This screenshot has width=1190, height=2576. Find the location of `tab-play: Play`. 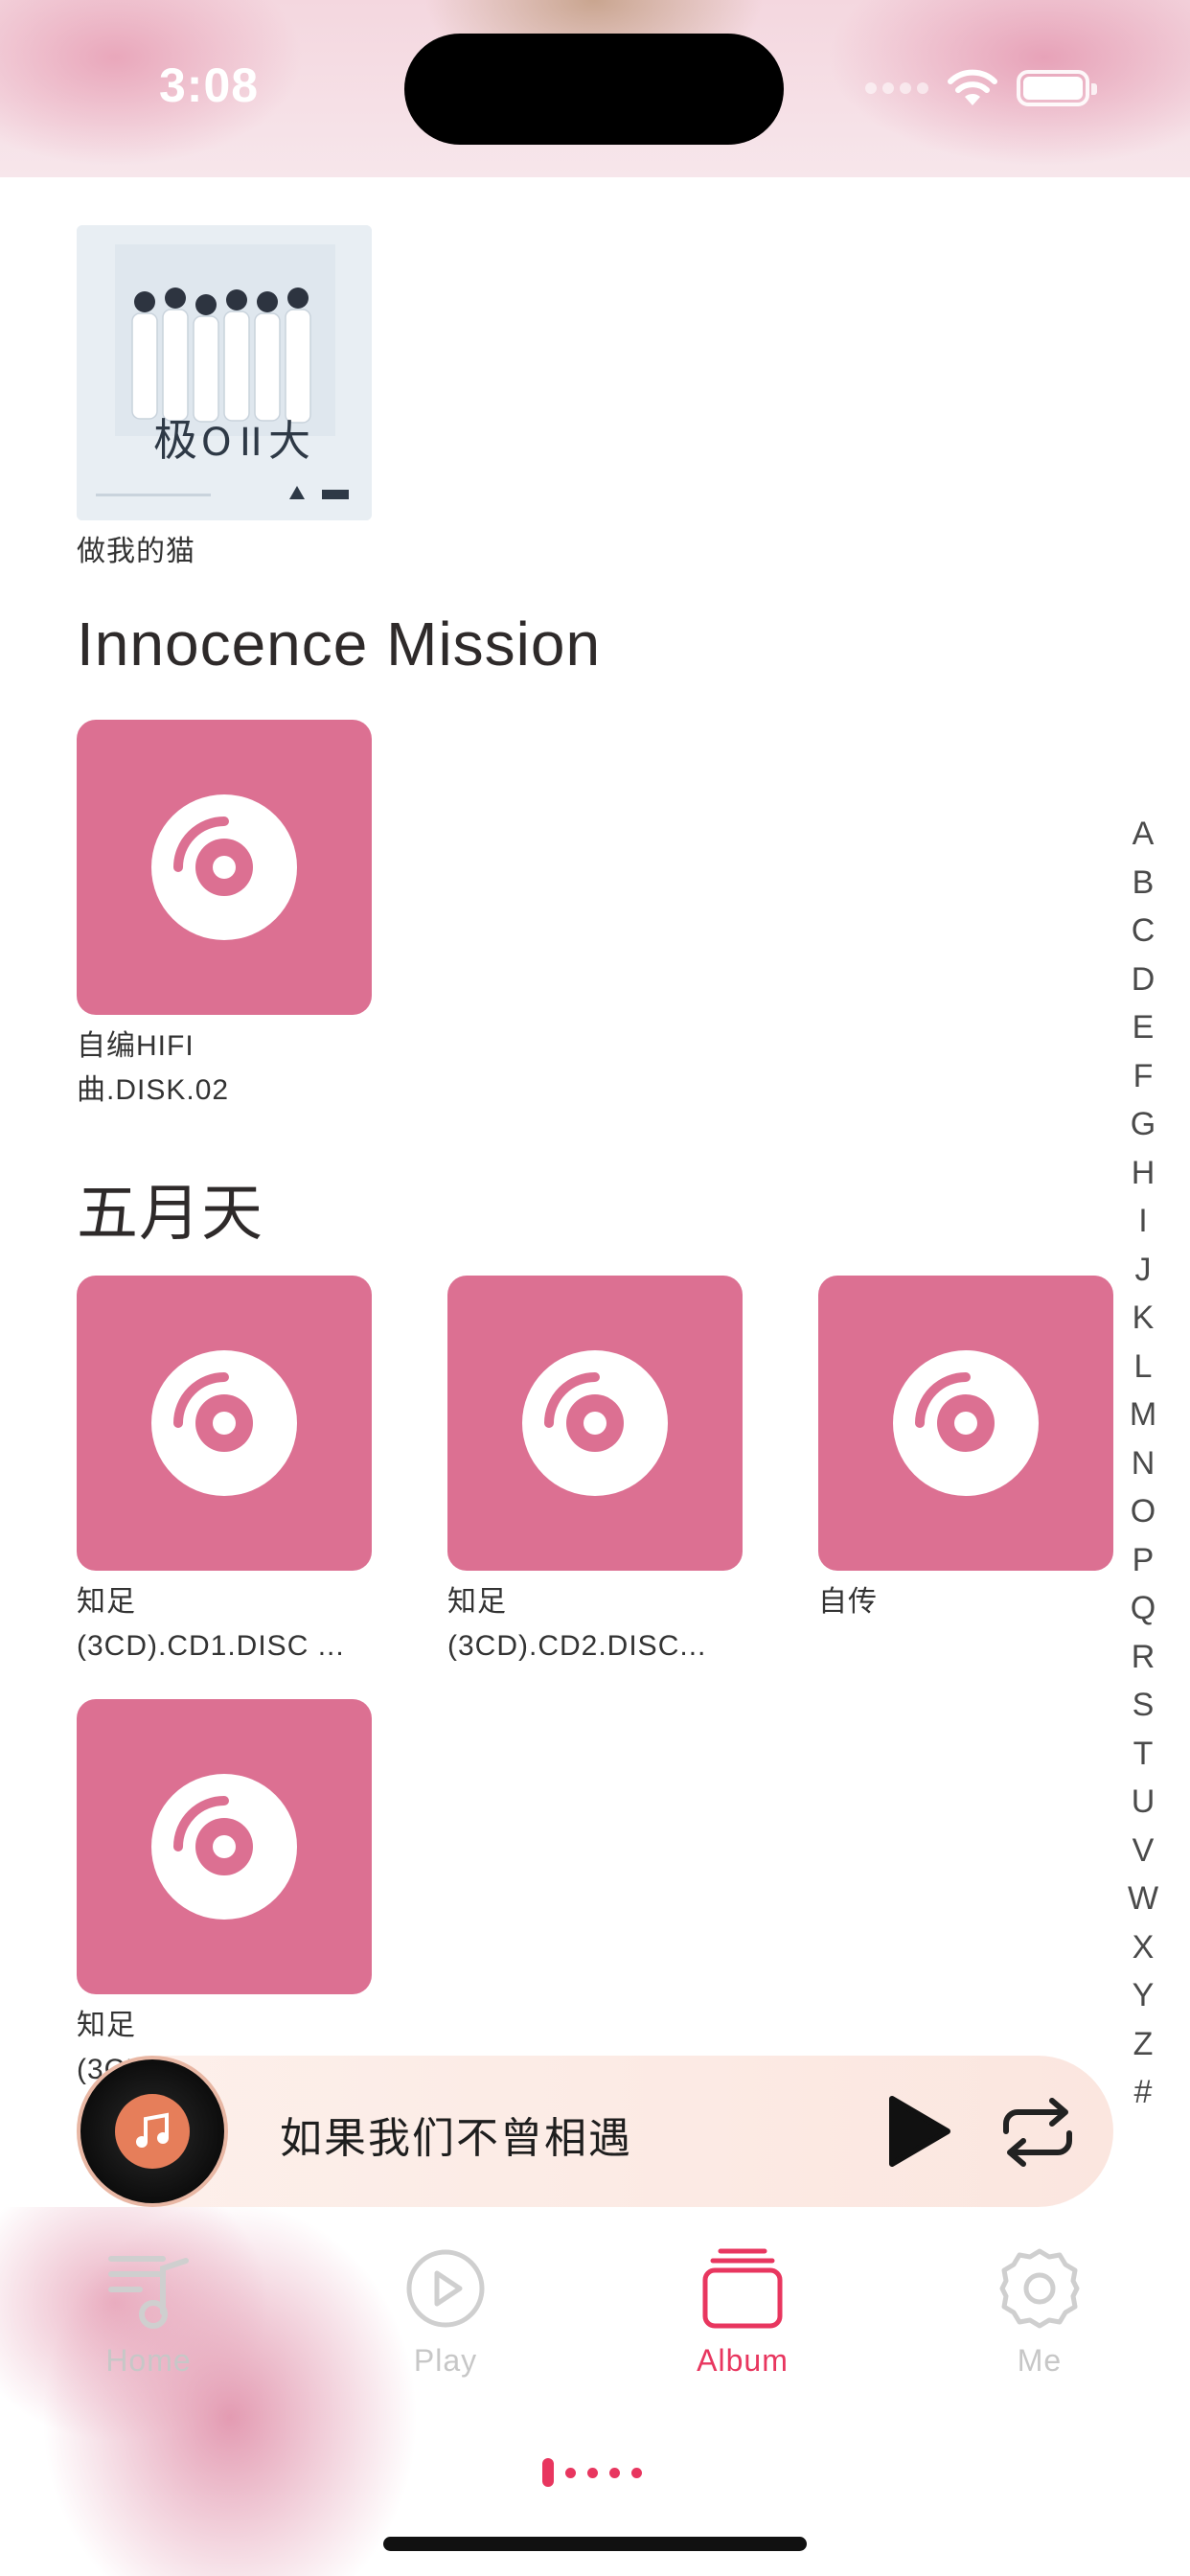

tab-play: Play is located at coordinates (445, 2312).